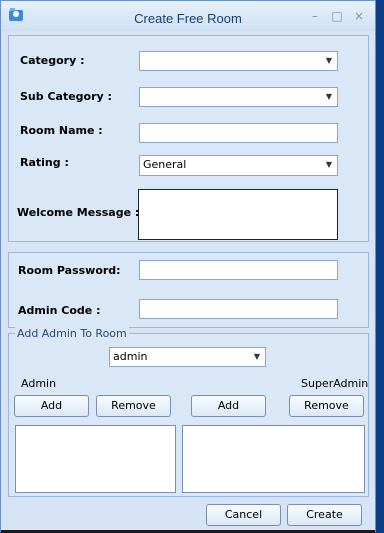 The image size is (384, 533). I want to click on rating-label: Rating :, so click(44, 162).